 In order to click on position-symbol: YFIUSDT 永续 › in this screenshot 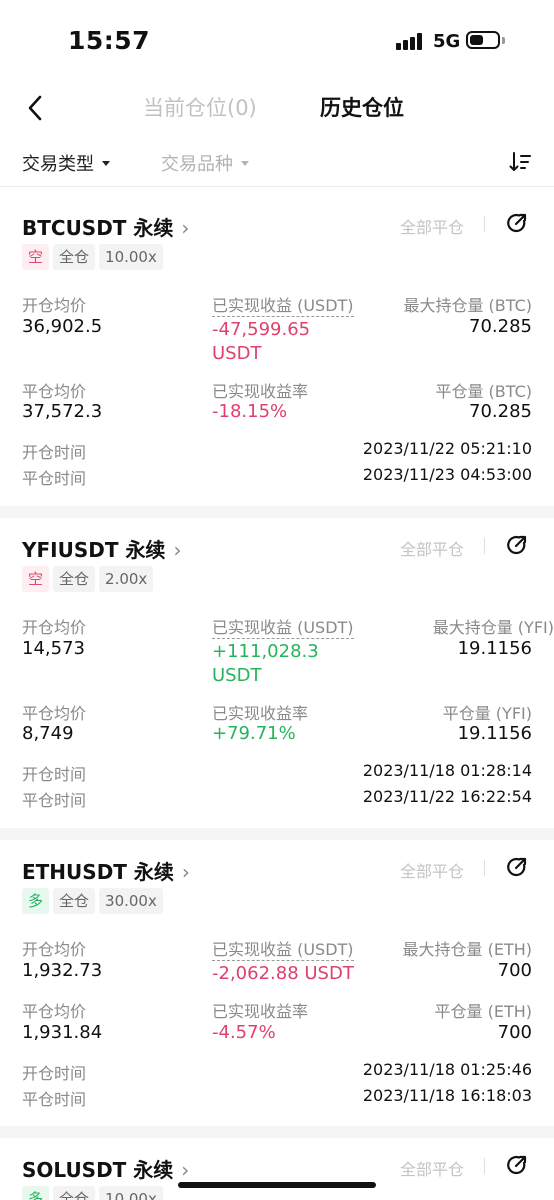, I will do `click(101, 548)`.